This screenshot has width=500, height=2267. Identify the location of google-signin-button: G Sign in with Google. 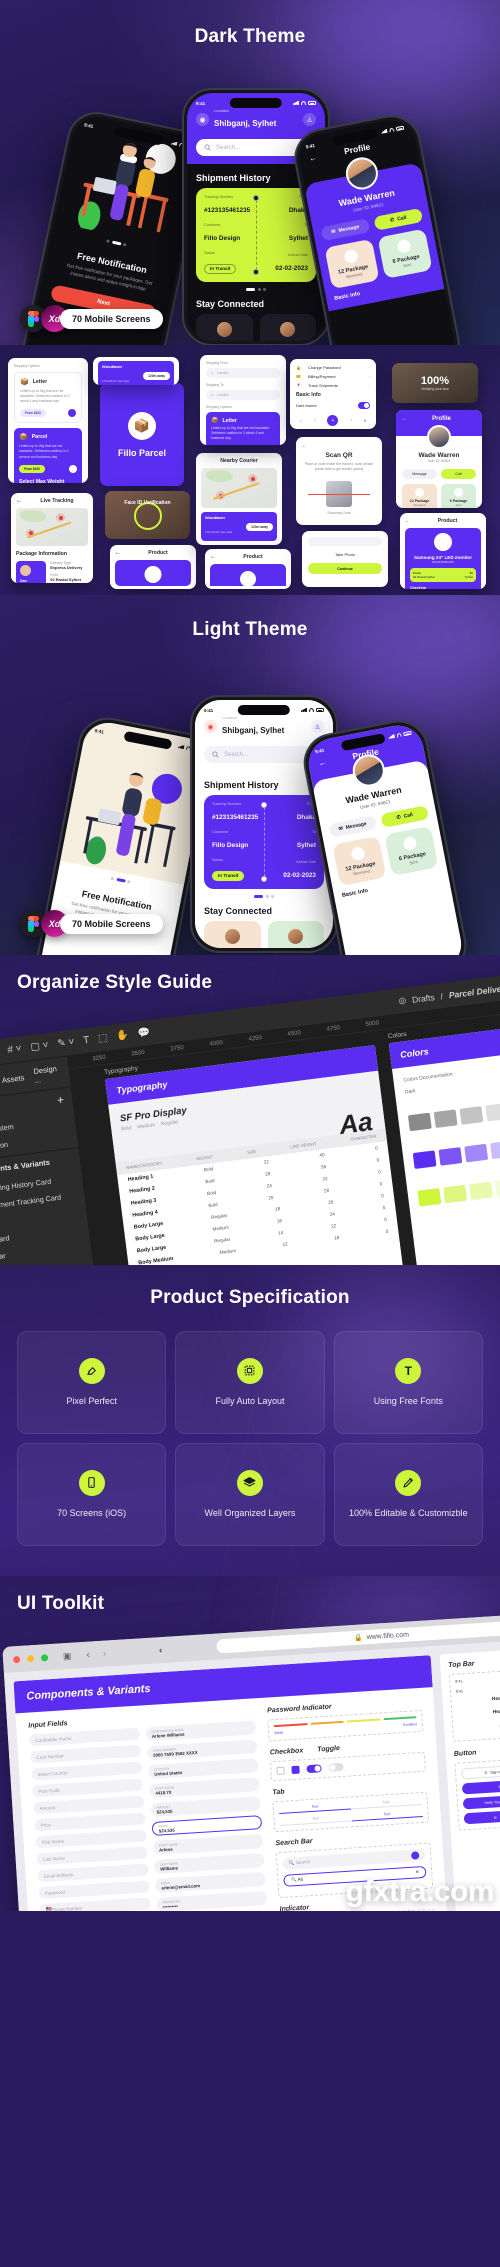
(480, 1771).